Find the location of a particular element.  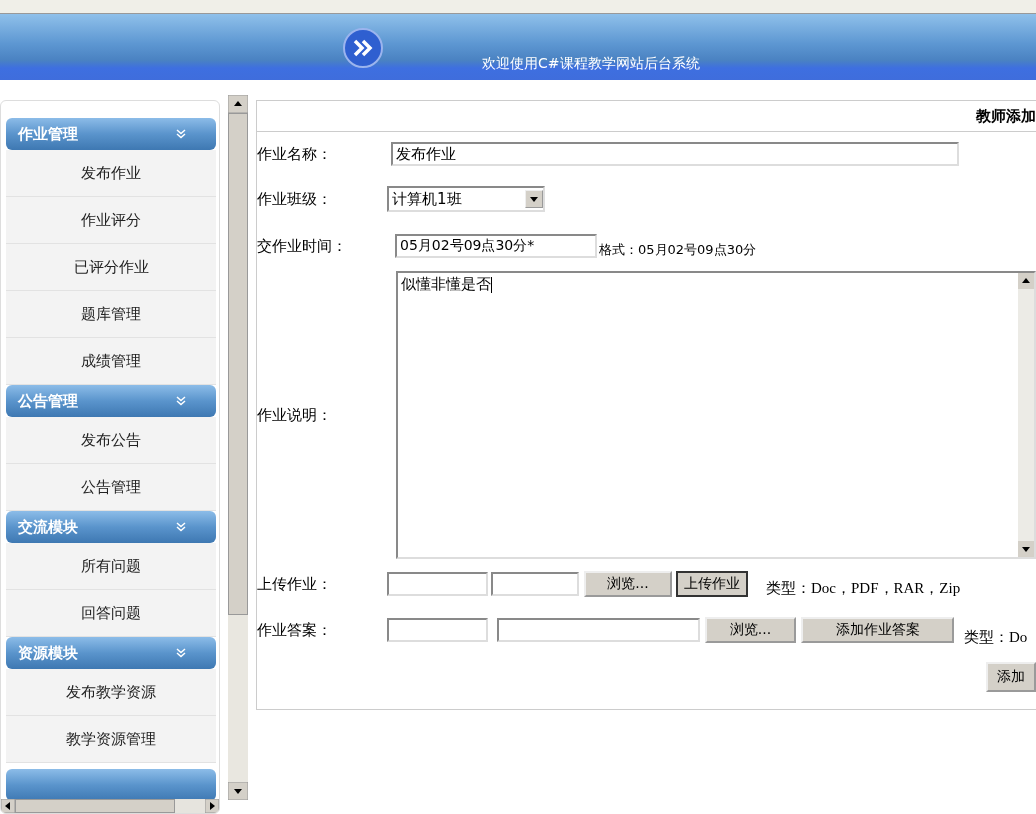

sidebar-item: 公告管理 is located at coordinates (111, 487).